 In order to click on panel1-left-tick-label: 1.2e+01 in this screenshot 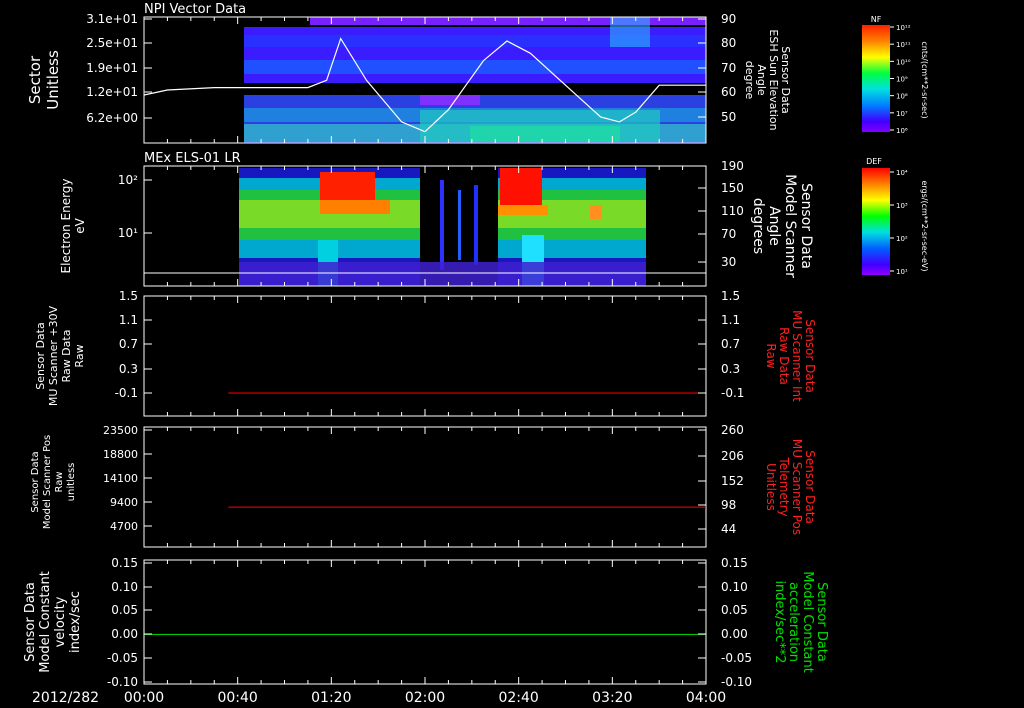, I will do `click(112, 92)`.